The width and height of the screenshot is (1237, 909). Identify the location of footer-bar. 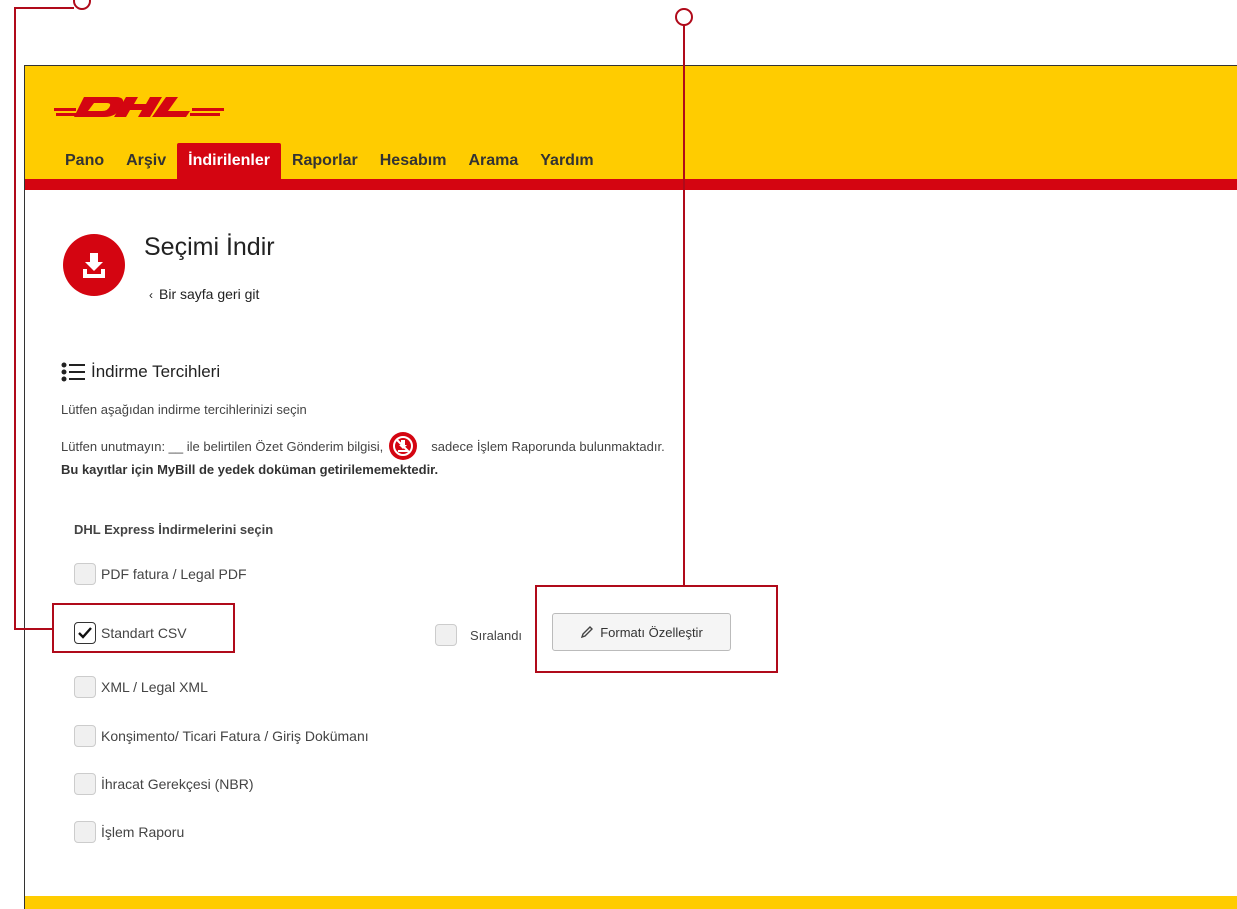
(631, 902).